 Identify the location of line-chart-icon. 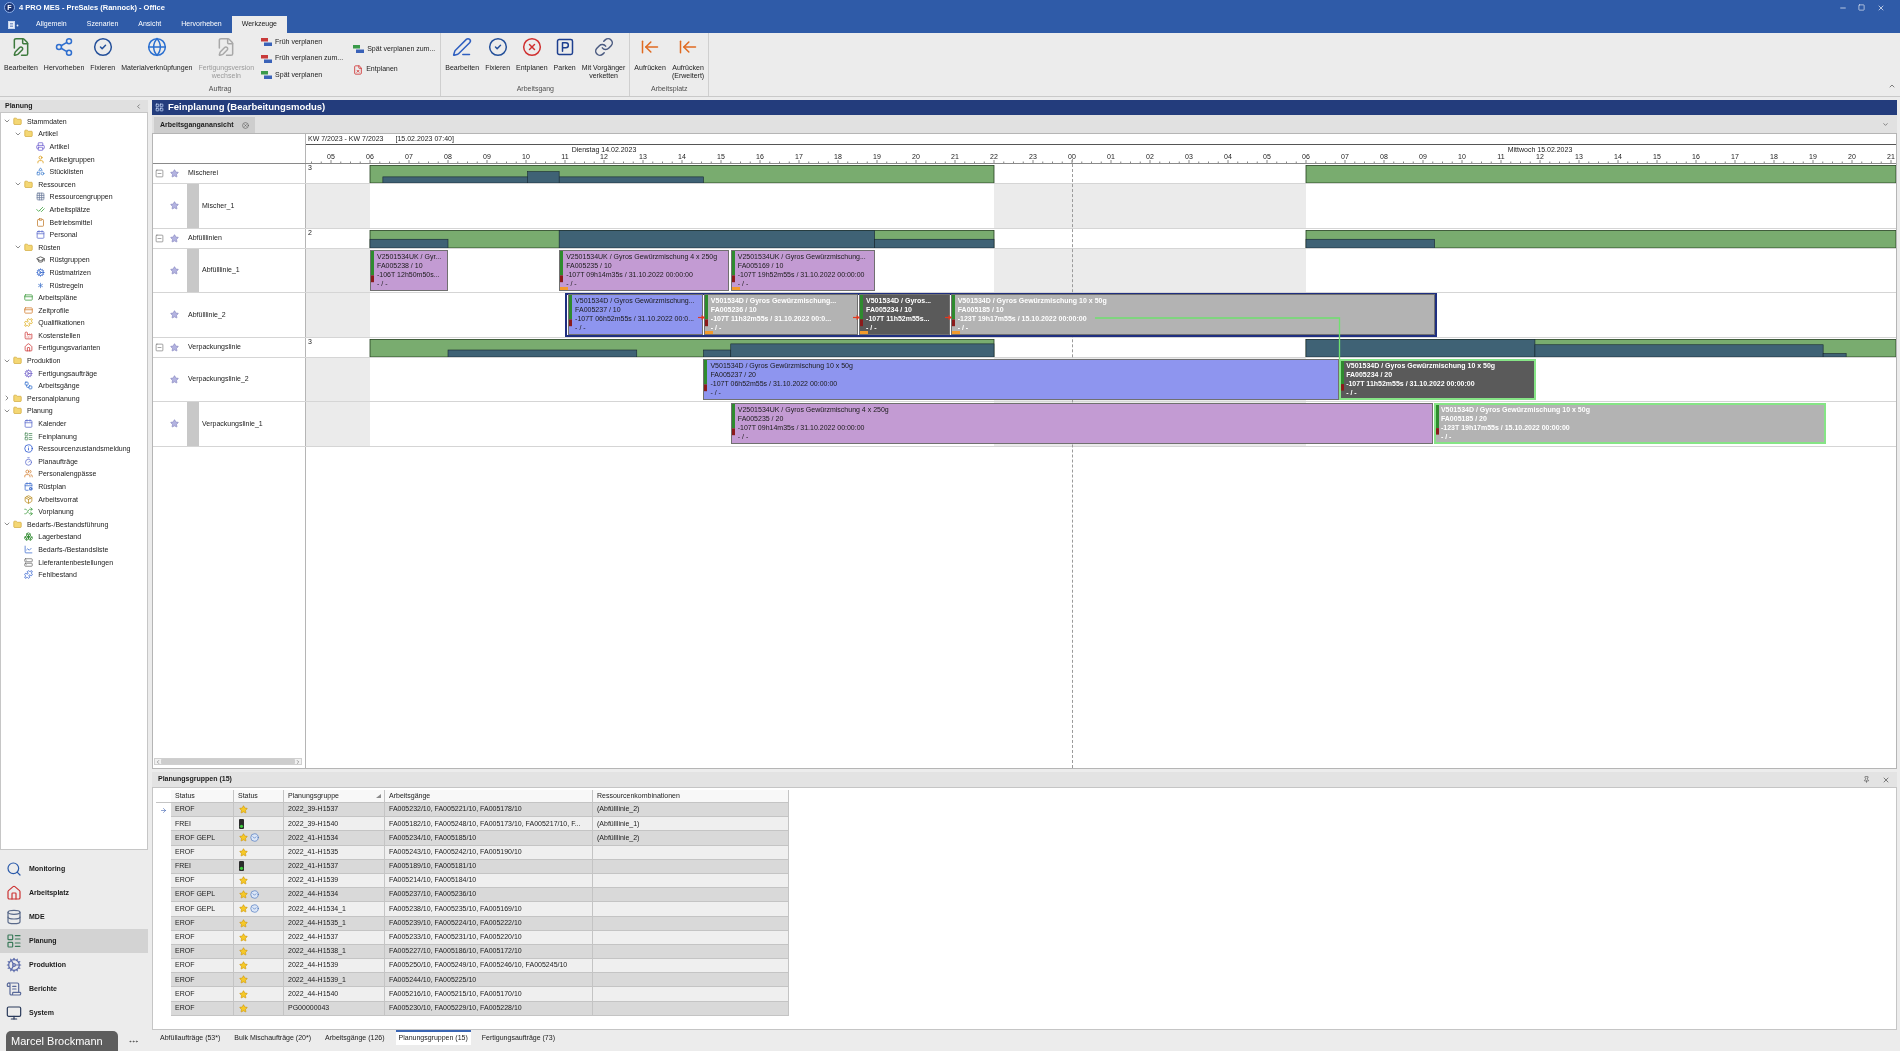
(29, 549).